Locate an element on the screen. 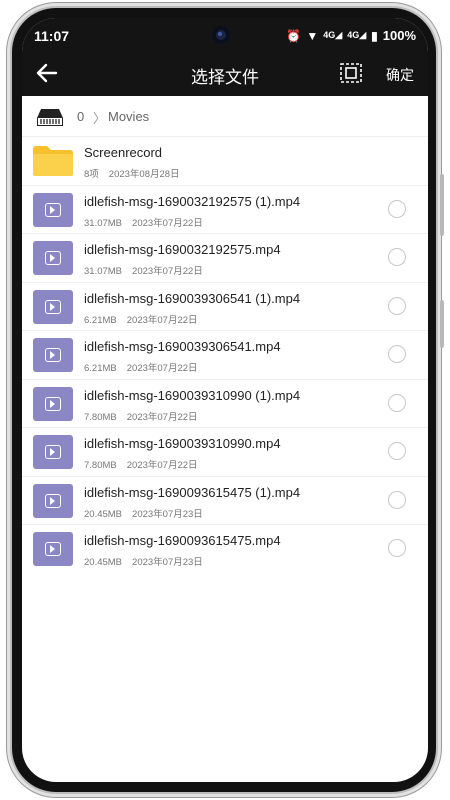 Image resolution: width=450 pixels, height=800 pixels. status-time: 11:07 is located at coordinates (52, 36).